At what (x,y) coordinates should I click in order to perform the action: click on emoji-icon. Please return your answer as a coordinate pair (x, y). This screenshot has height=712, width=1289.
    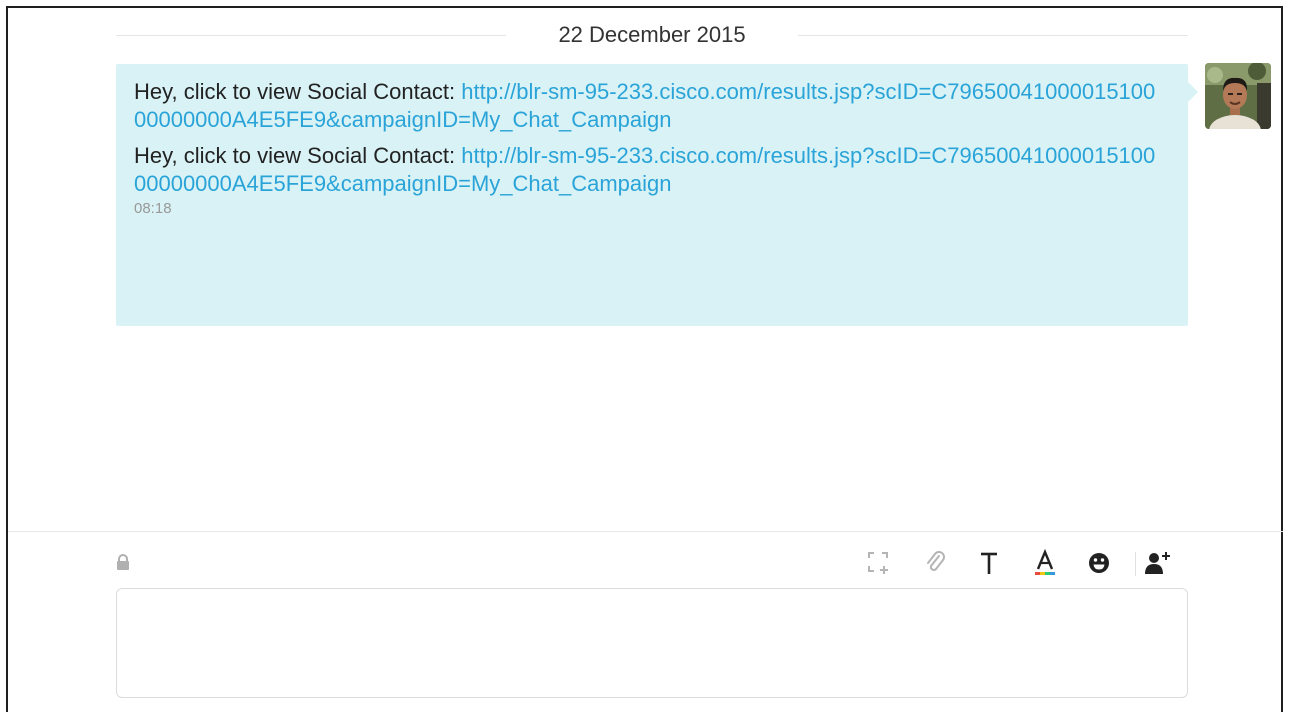
    Looking at the image, I should click on (1099, 563).